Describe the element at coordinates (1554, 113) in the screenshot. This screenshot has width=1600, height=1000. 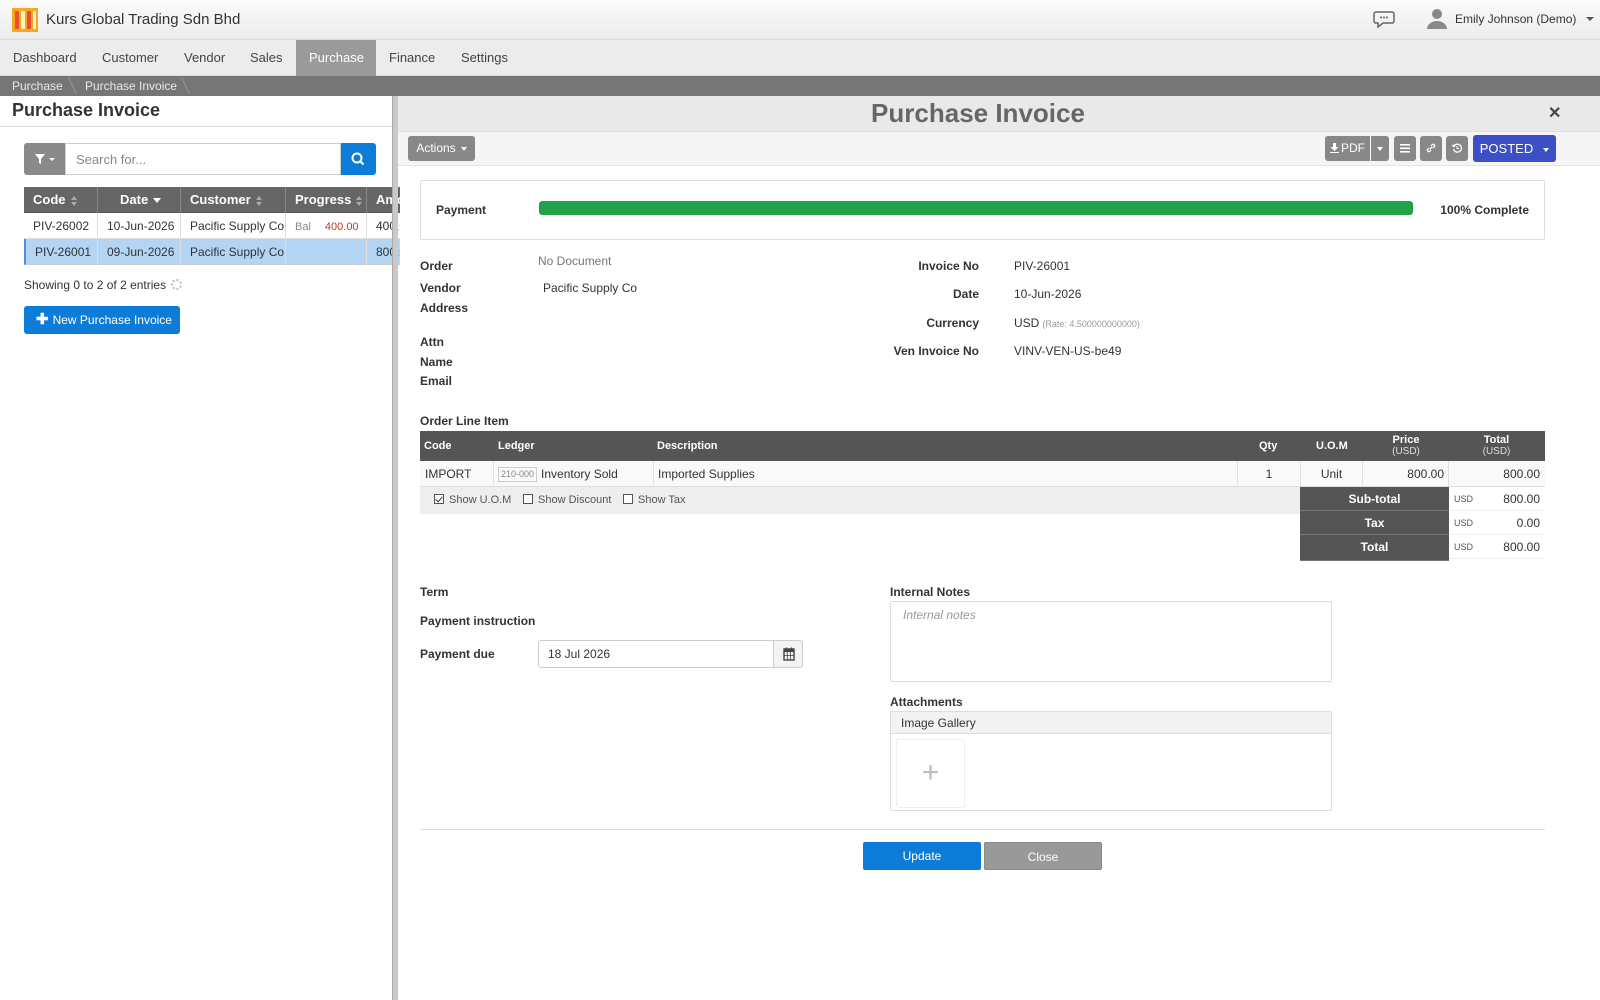
I see `close-icon: ✕` at that location.